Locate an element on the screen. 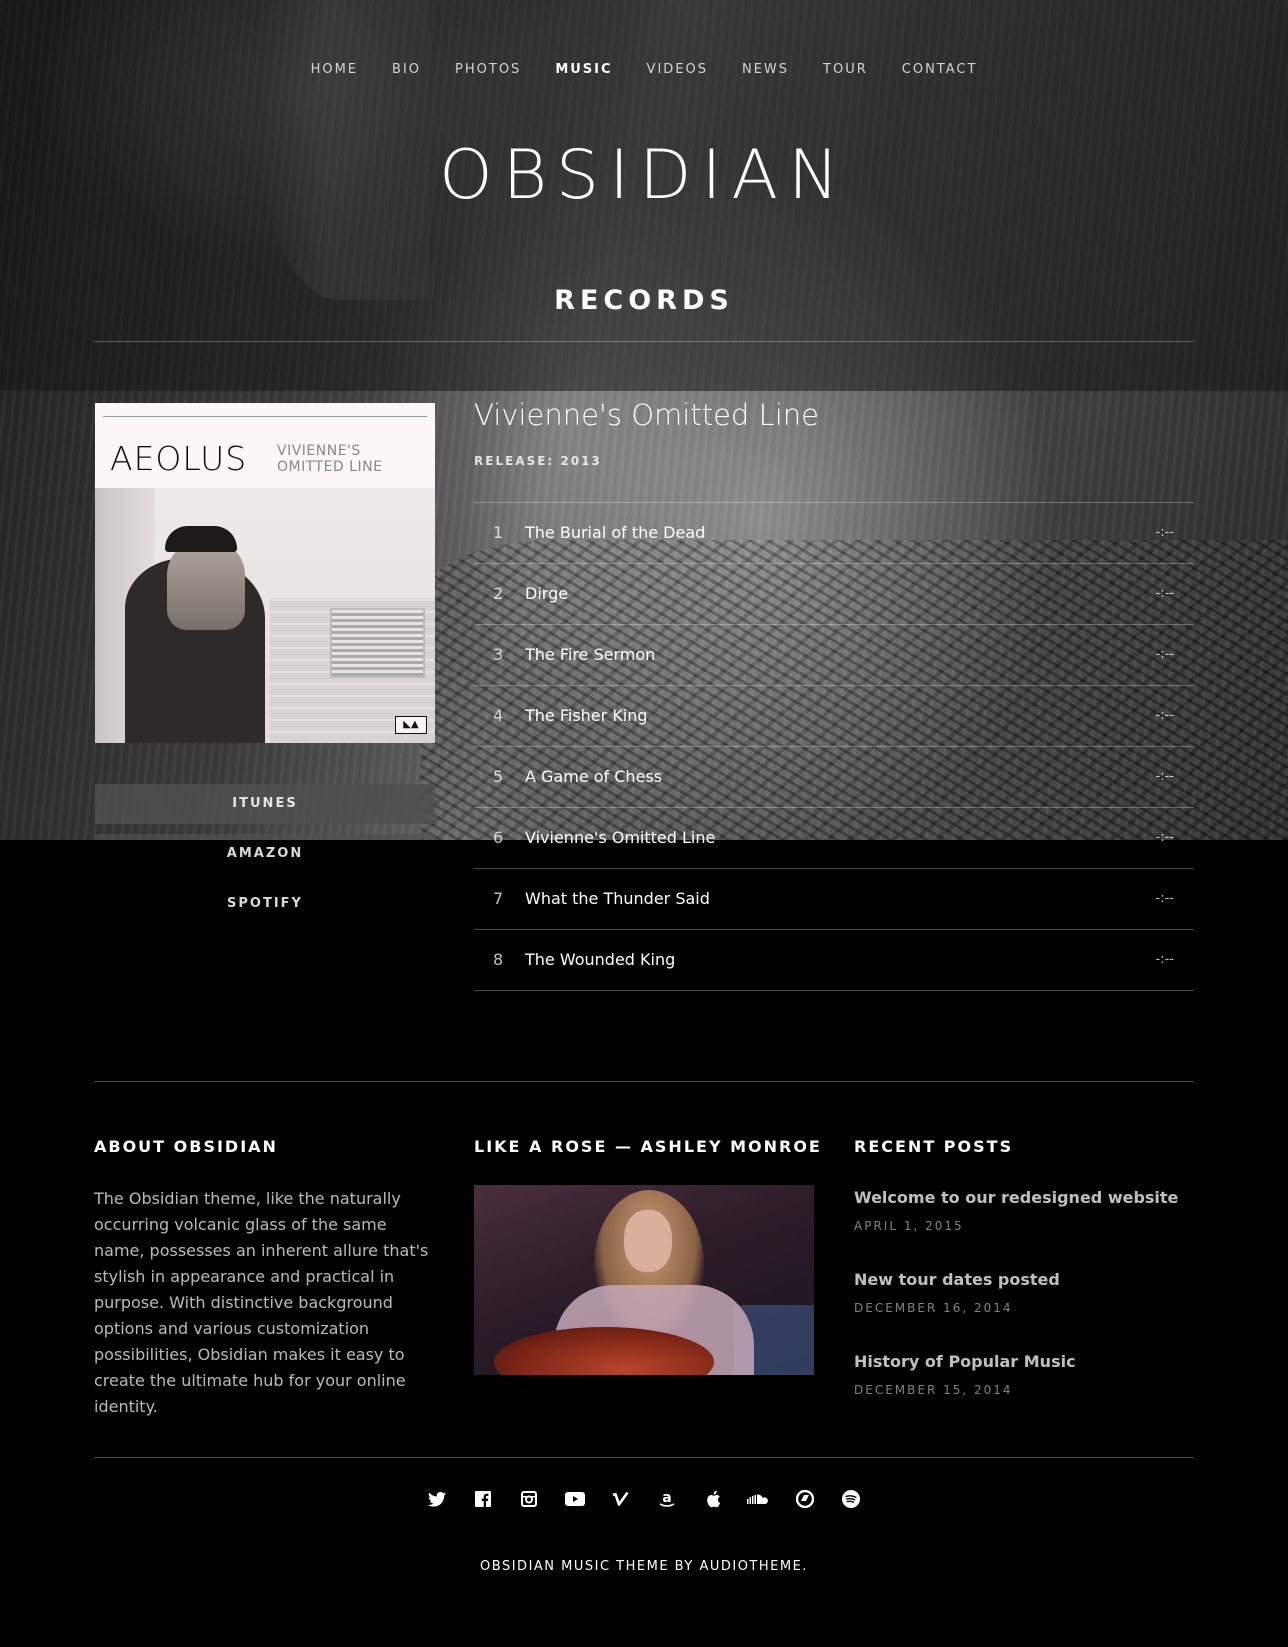 This screenshot has width=1288, height=1647. facebook-icon is located at coordinates (483, 1499).